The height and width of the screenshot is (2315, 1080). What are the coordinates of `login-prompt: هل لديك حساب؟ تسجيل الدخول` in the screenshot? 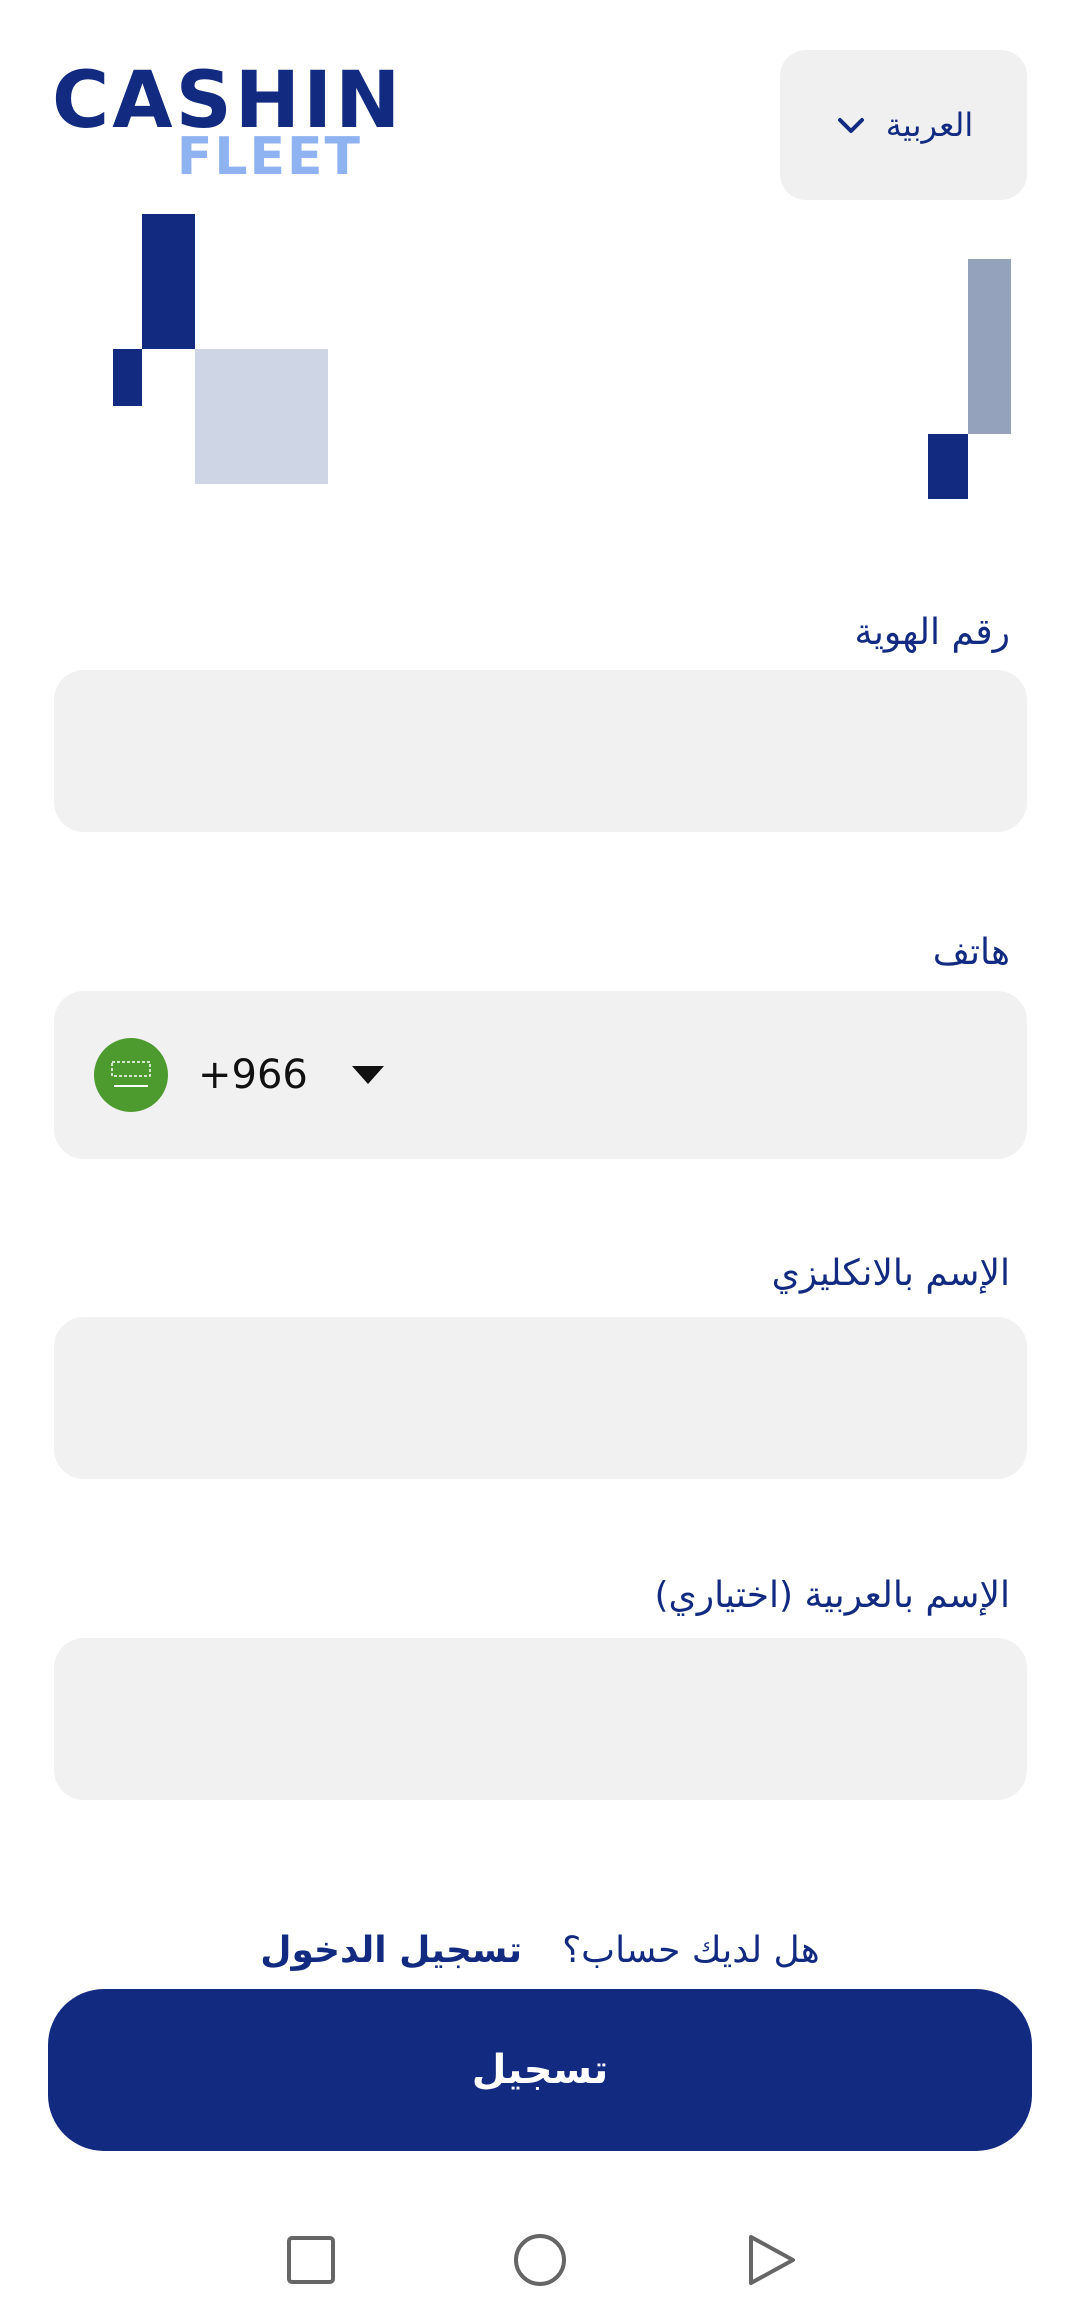 It's located at (540, 1950).